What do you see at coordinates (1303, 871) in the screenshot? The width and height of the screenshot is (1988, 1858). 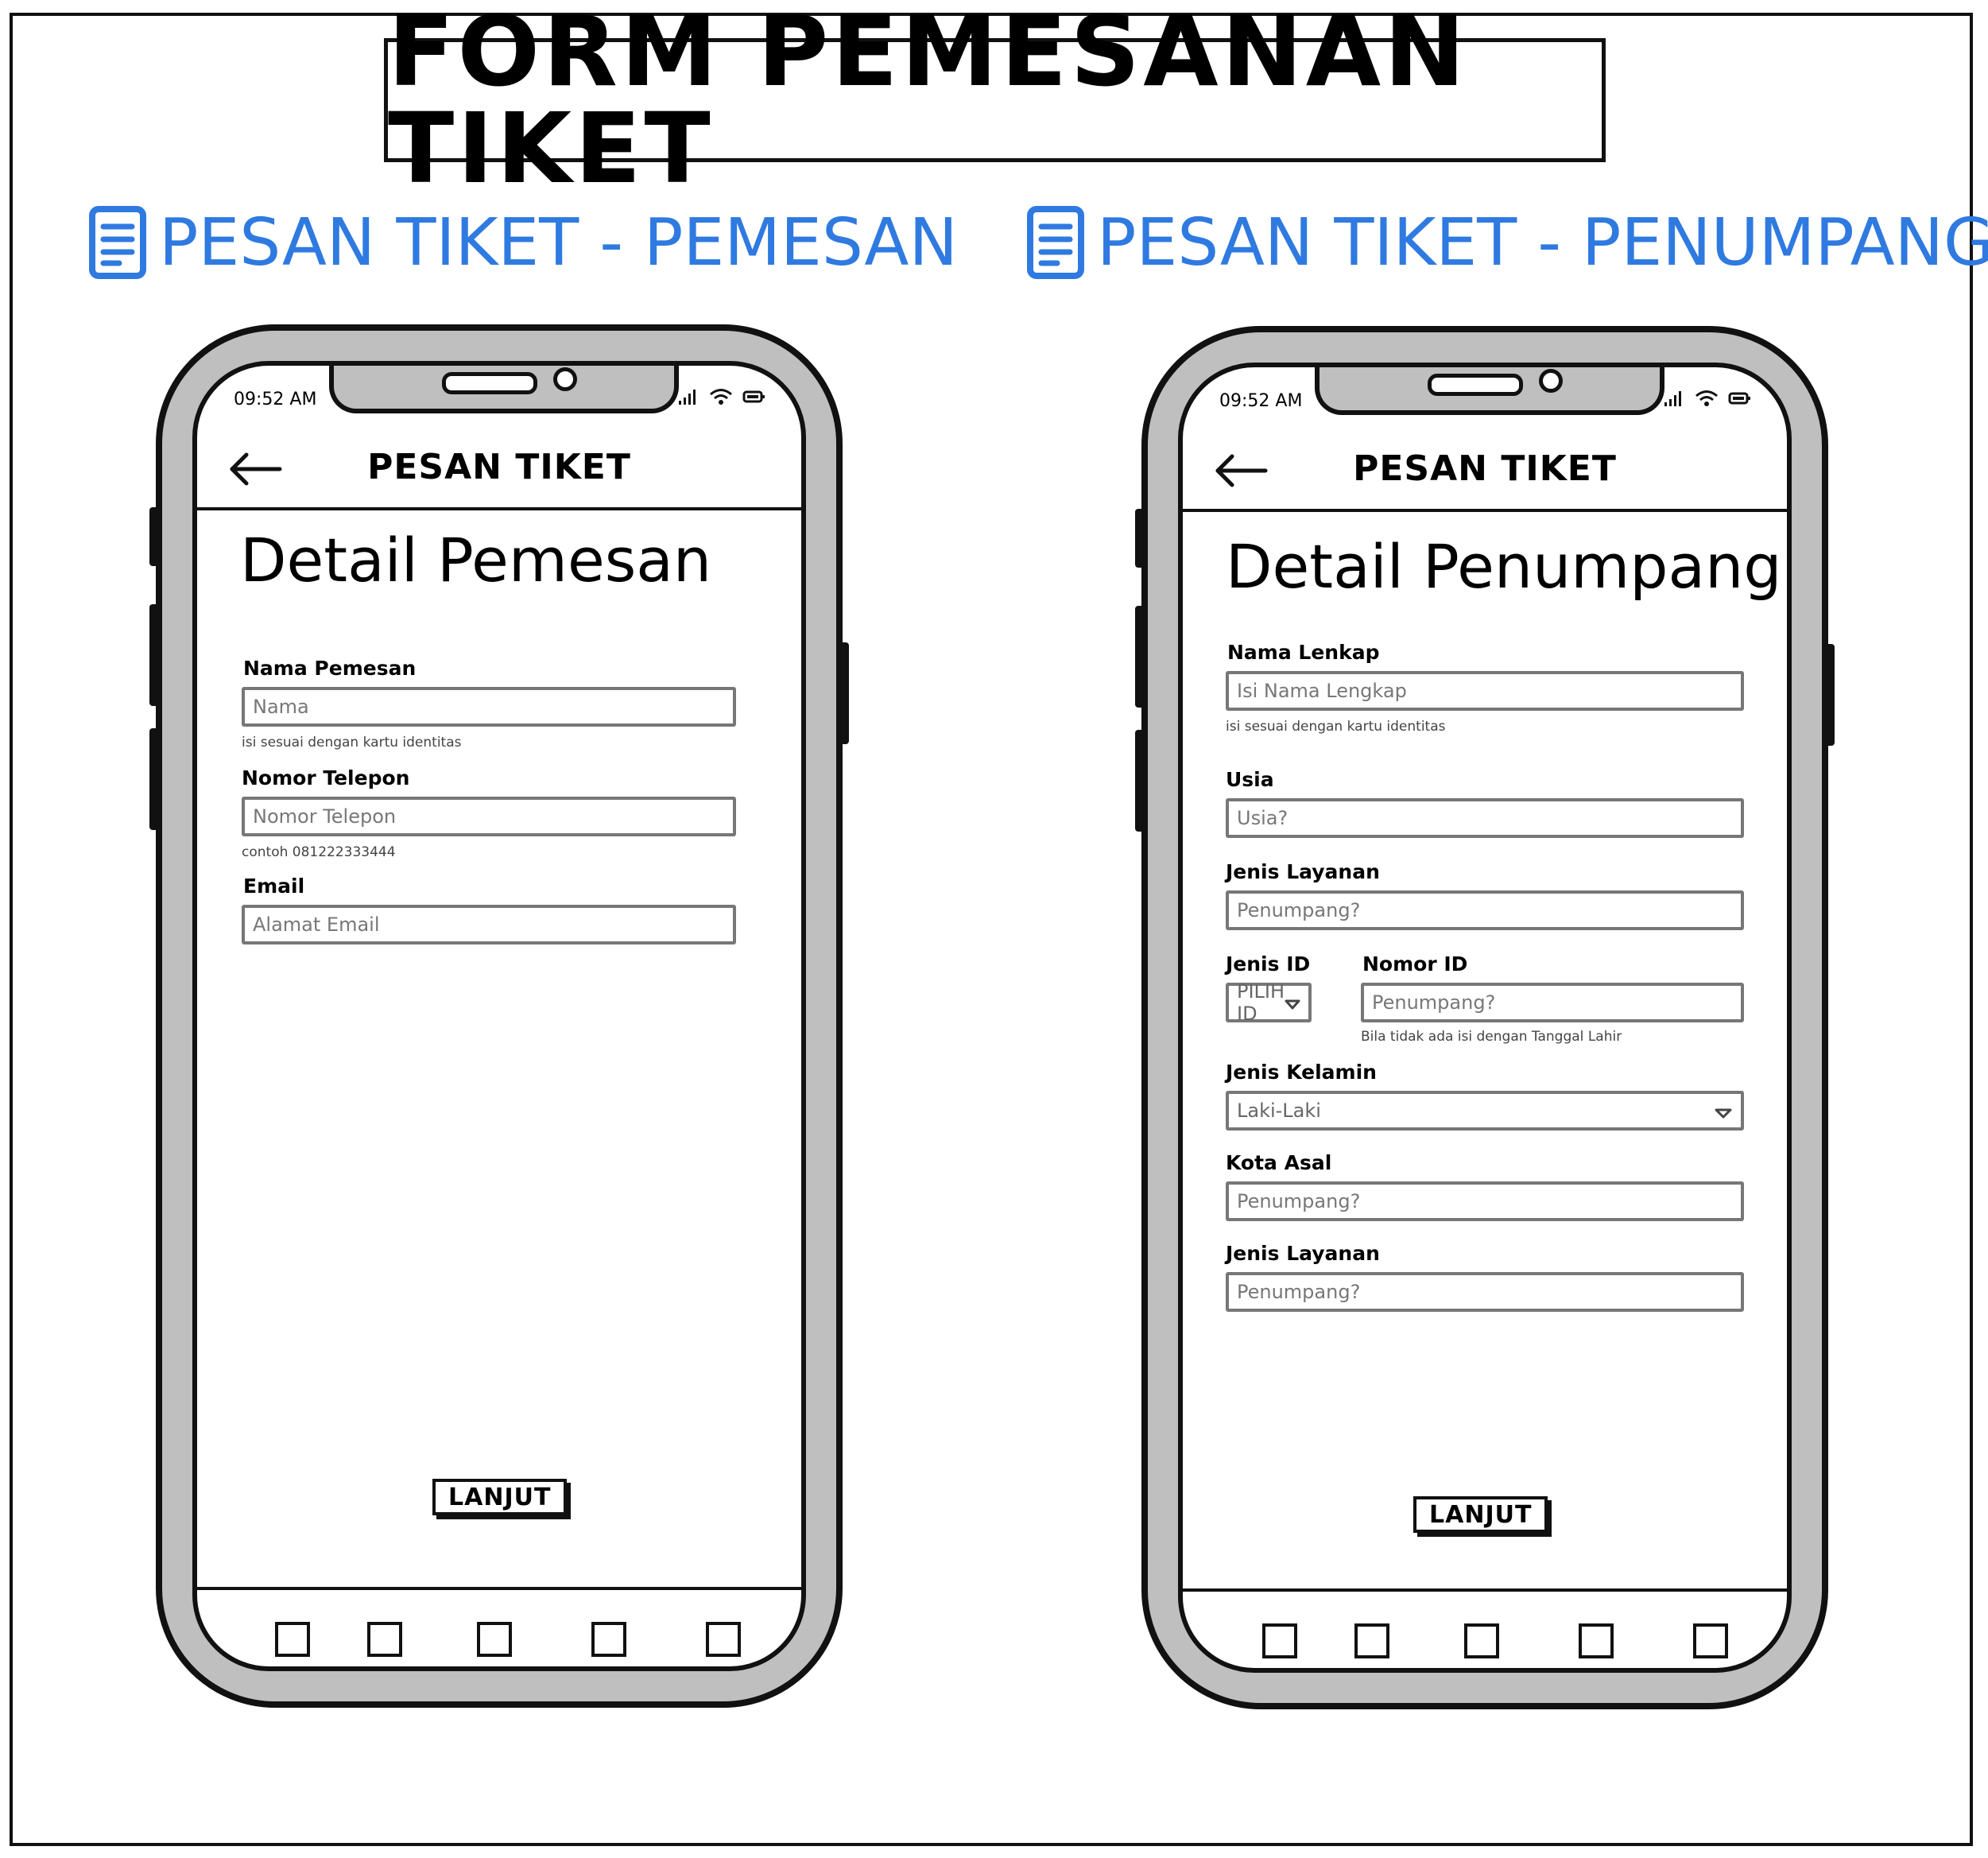 I see `label-jenis-layanan: Jenis Layanan` at bounding box center [1303, 871].